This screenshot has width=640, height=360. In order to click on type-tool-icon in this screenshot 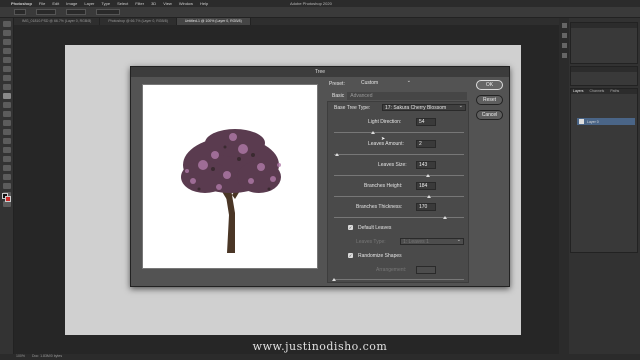, I will do `click(6, 168)`.